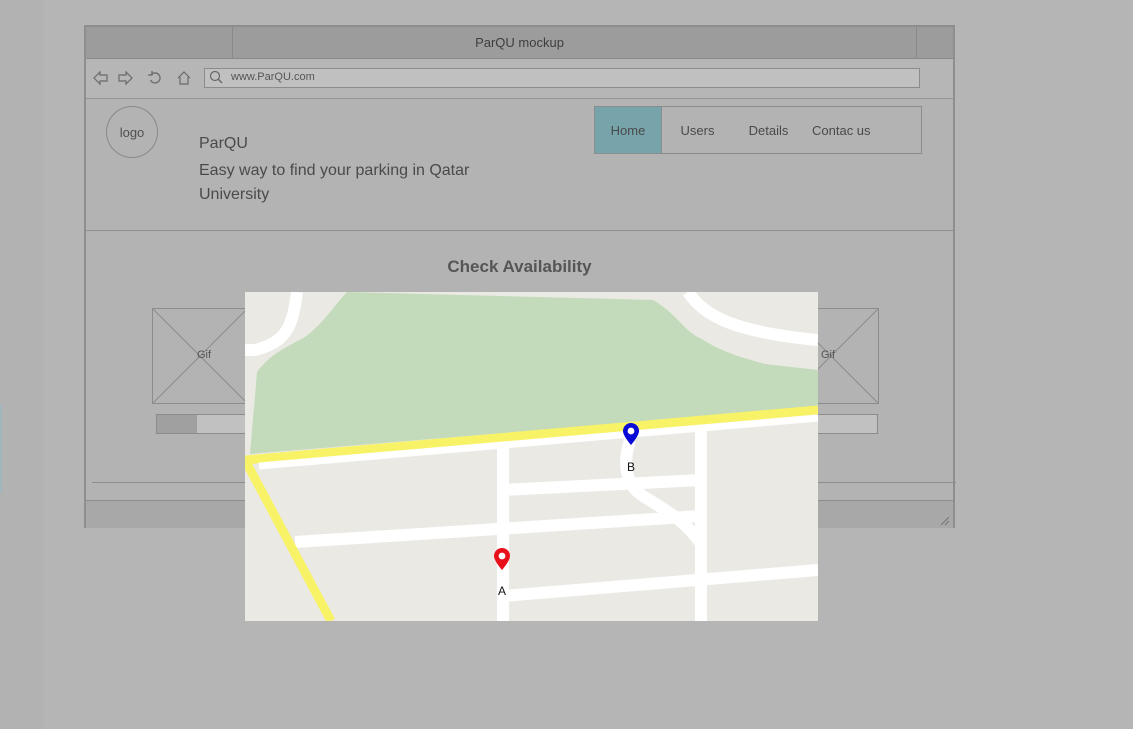 The image size is (1133, 729). What do you see at coordinates (628, 130) in the screenshot?
I see `menu-item-home: Home` at bounding box center [628, 130].